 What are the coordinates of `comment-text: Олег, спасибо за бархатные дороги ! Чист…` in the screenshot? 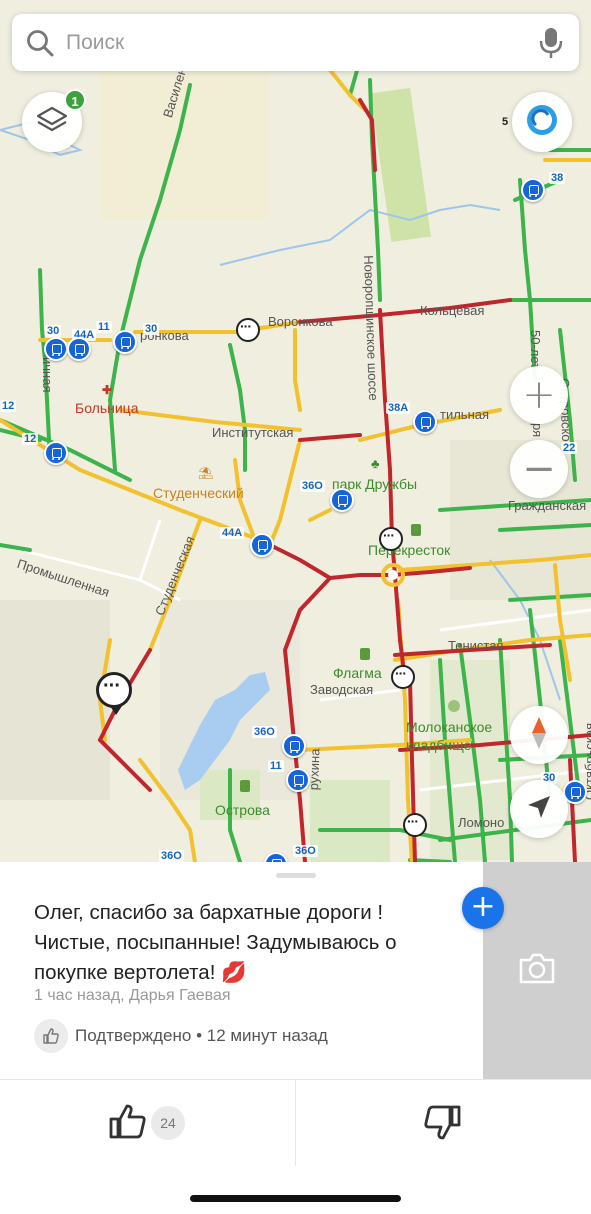 It's located at (215, 942).